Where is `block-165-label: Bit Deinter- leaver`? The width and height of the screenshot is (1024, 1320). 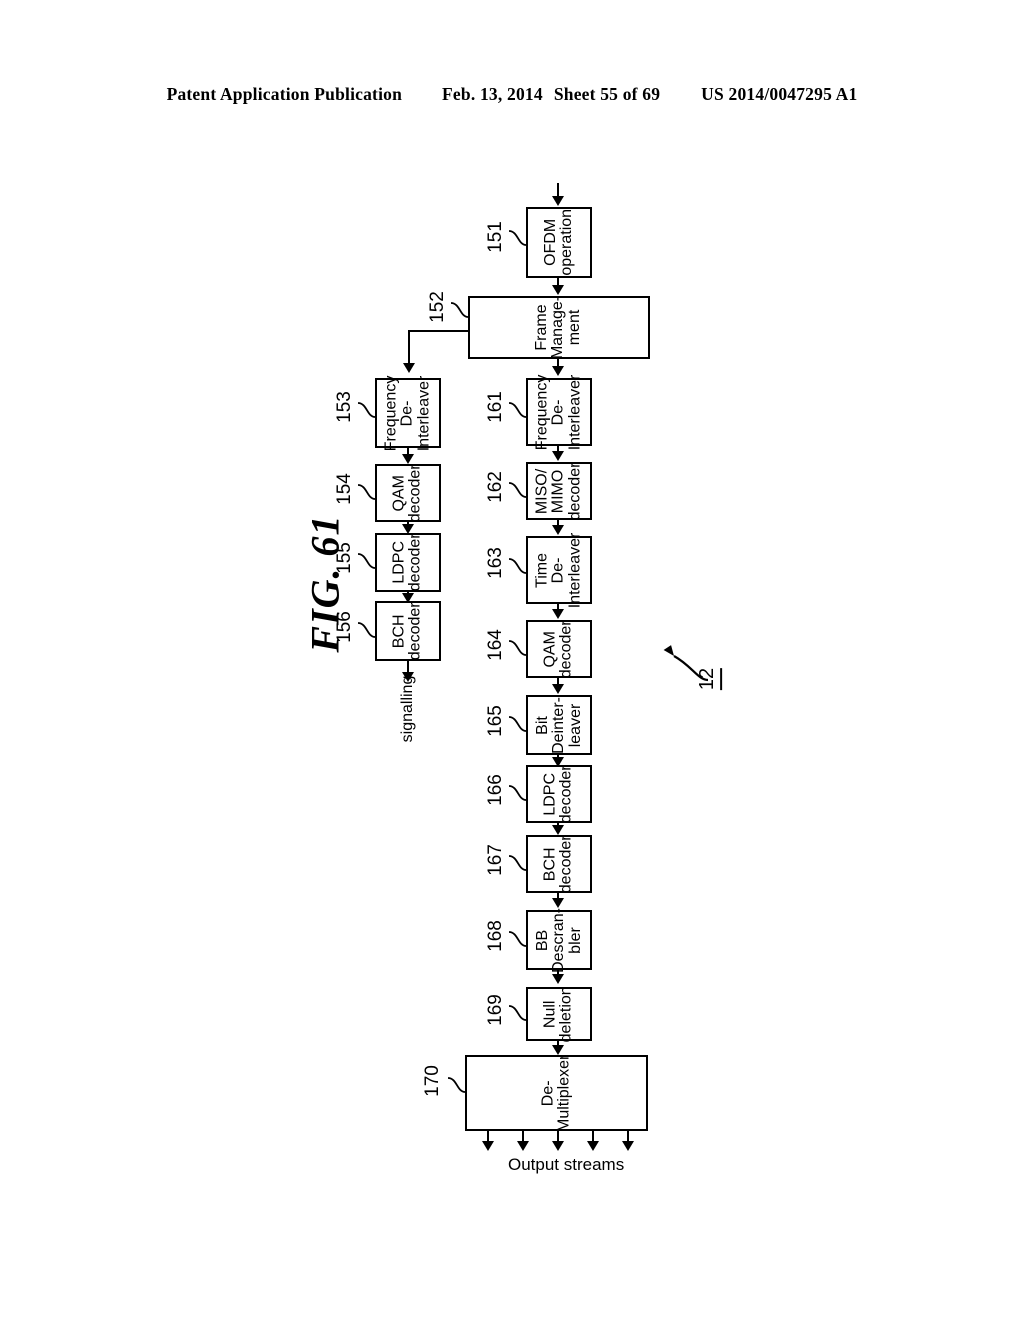 block-165-label: Bit Deinter- leaver is located at coordinates (558, 725).